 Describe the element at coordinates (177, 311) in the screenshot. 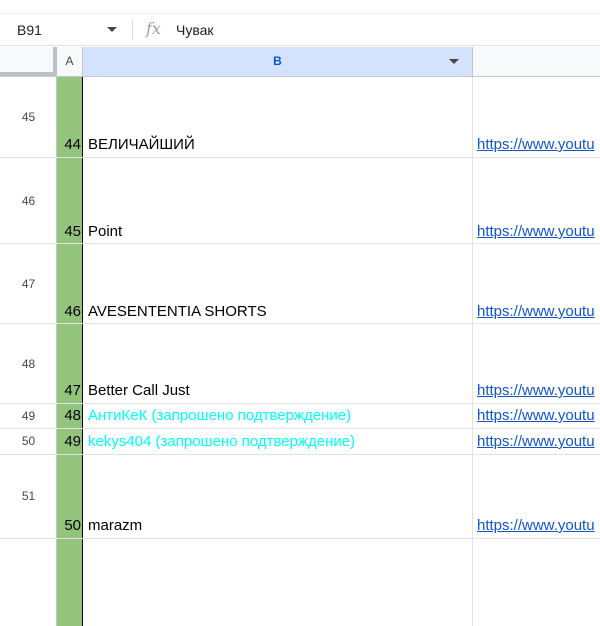

I see `cell-b: AVESENTENTIA SHORTS` at that location.